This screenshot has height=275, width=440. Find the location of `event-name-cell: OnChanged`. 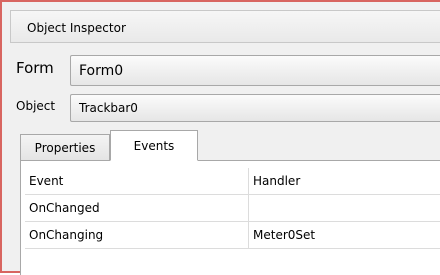

event-name-cell: OnChanged is located at coordinates (137, 208).